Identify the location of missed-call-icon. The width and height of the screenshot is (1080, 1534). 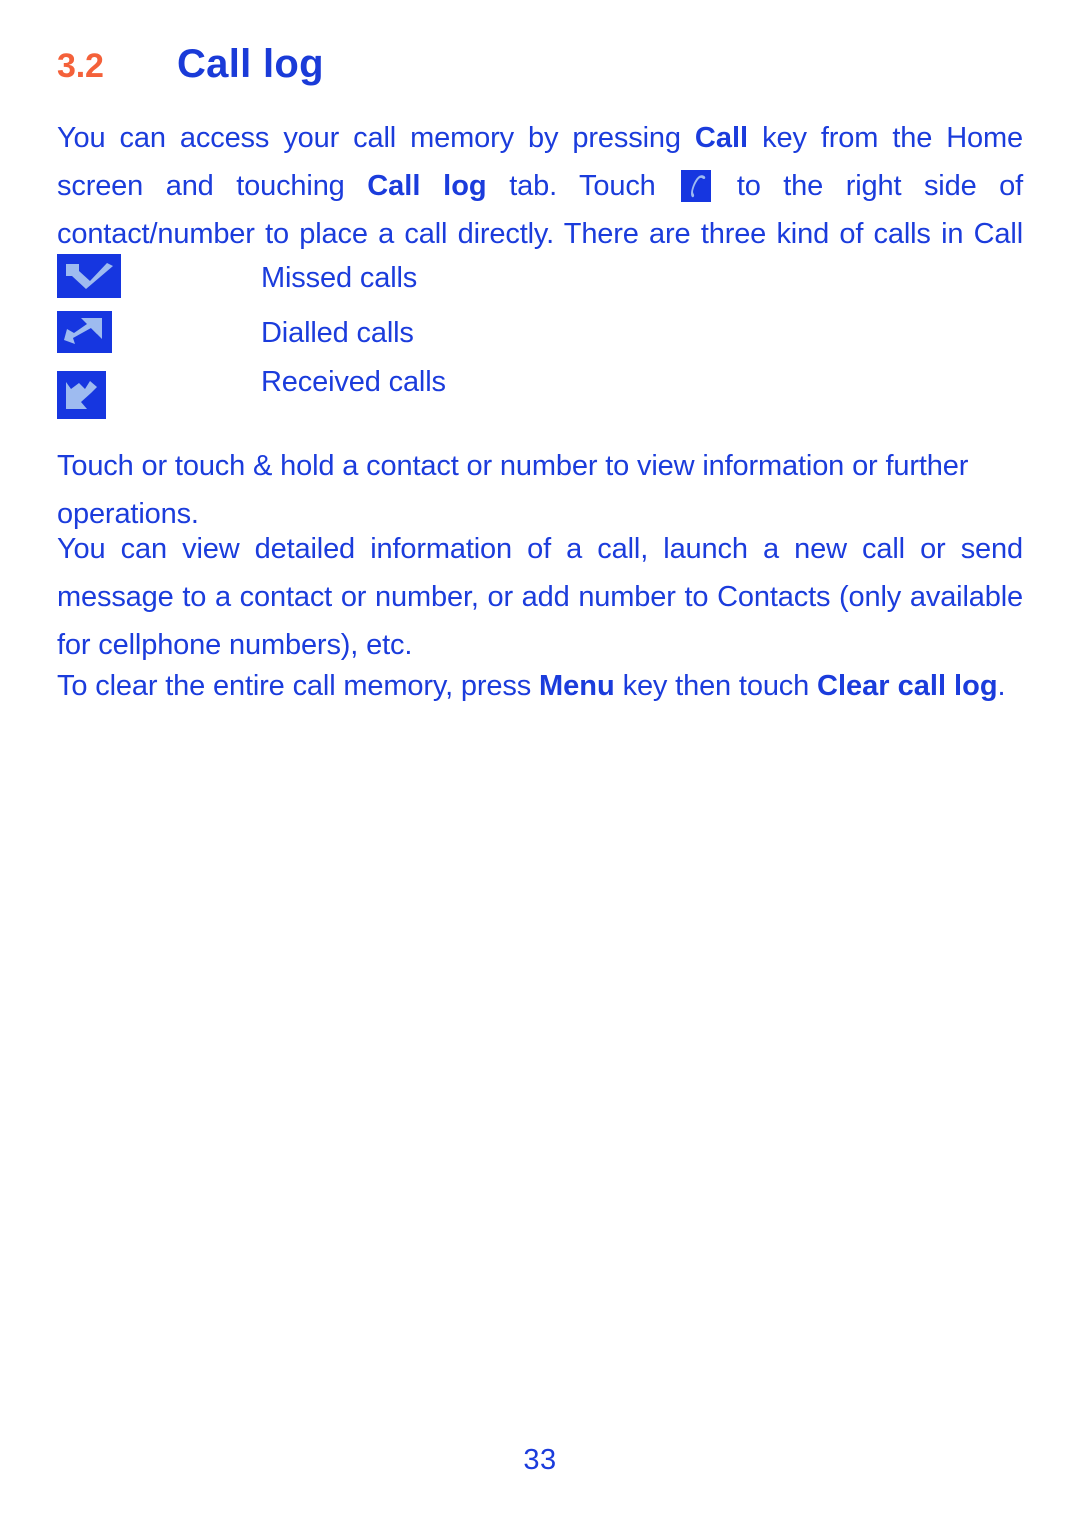
(89, 276).